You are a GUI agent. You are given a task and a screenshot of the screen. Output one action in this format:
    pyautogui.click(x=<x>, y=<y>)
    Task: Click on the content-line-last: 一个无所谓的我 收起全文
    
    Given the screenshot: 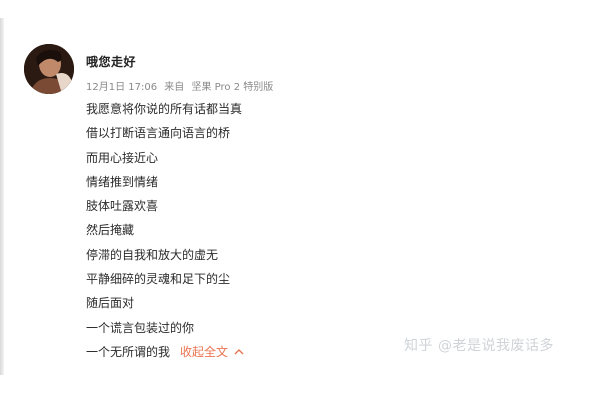 What is the action you would take?
    pyautogui.click(x=165, y=352)
    